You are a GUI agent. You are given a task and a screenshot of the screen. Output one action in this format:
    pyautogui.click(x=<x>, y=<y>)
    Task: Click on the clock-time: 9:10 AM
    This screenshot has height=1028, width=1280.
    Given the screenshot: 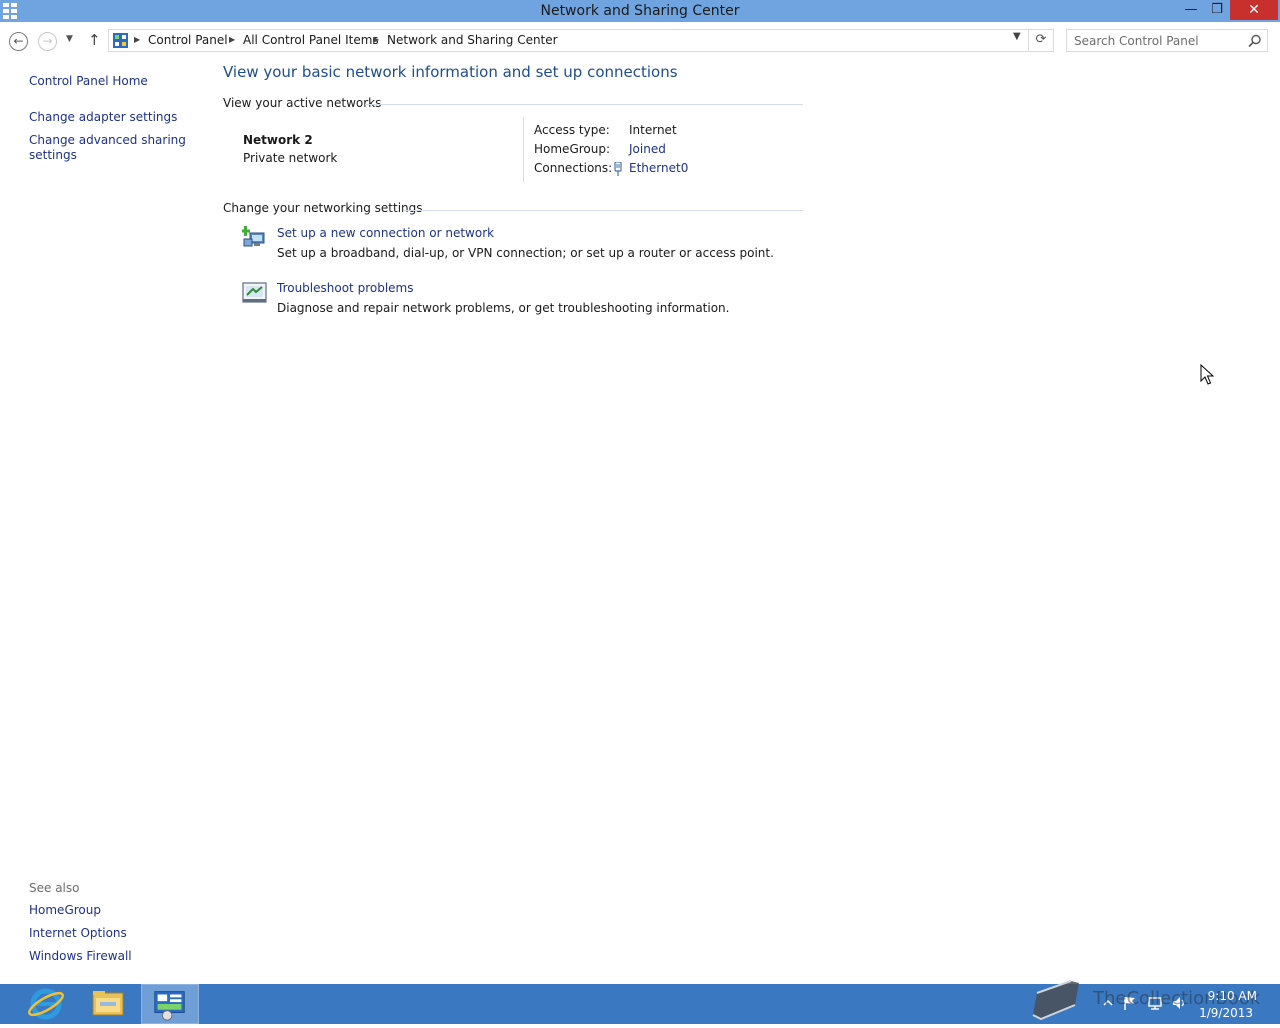 What is the action you would take?
    pyautogui.click(x=1227, y=996)
    